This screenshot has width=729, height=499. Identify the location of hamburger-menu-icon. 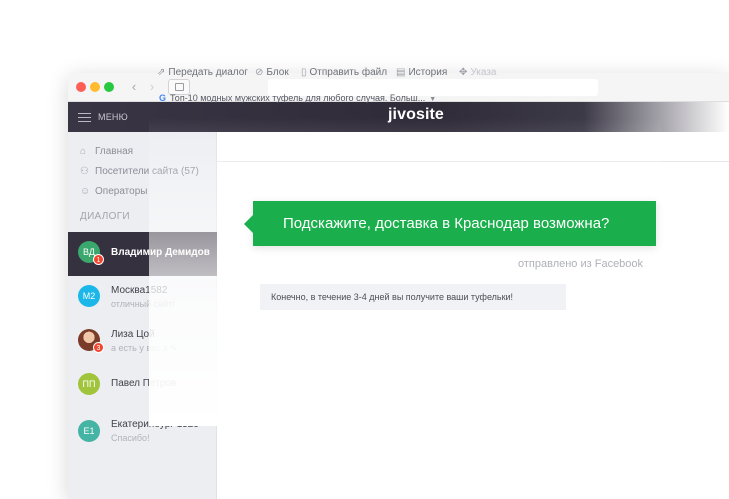
(84, 117).